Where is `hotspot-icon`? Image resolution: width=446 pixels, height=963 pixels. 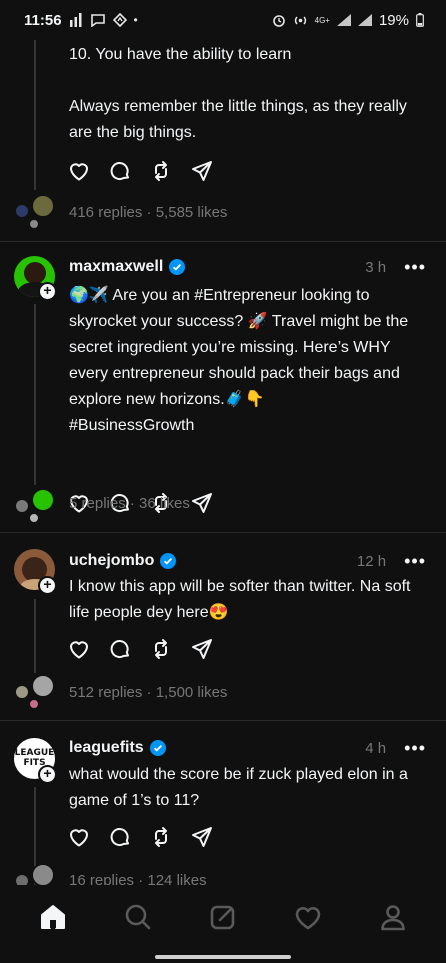
hotspot-icon is located at coordinates (300, 20).